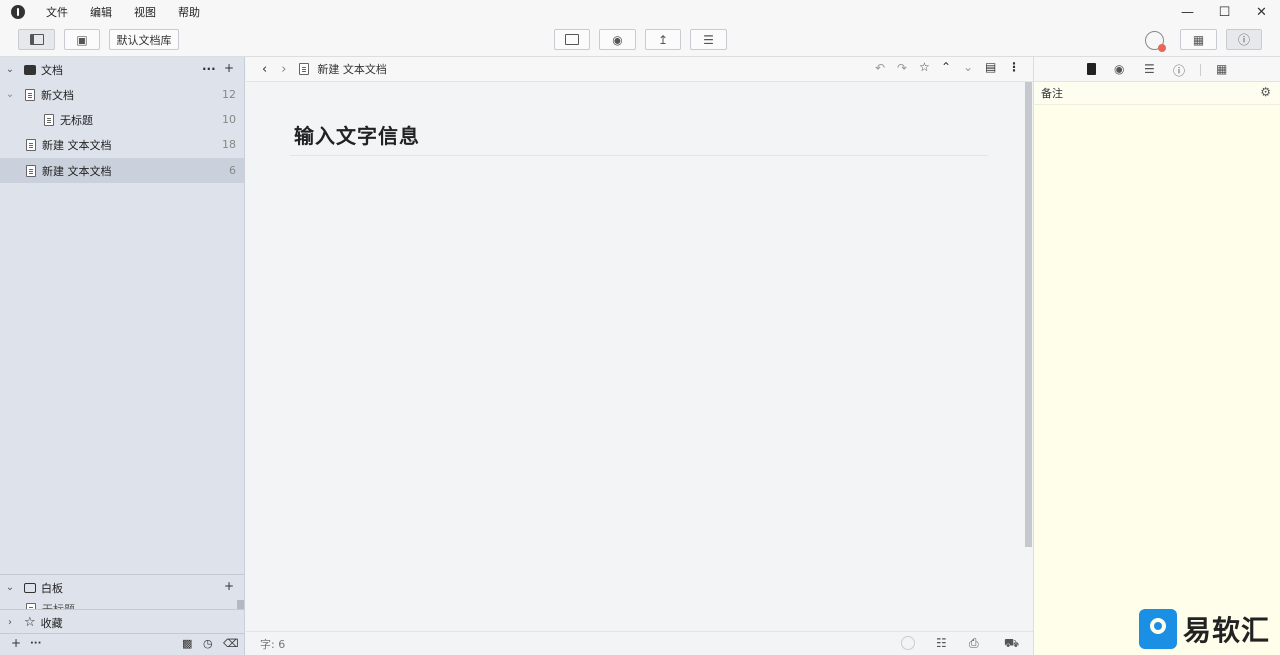 The height and width of the screenshot is (655, 1280). Describe the element at coordinates (122, 170) in the screenshot. I see `tree-item-selected: 新建 文本文档 6` at that location.